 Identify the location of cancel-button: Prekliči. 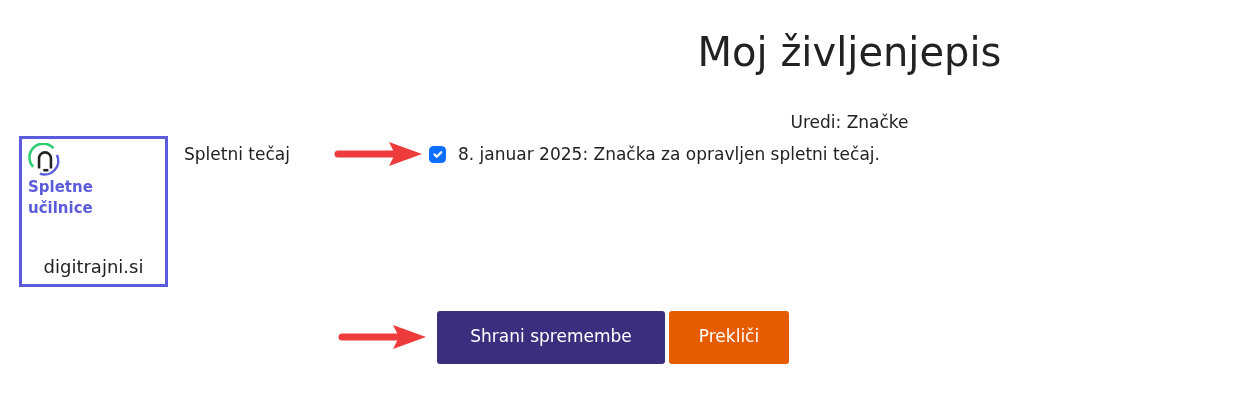
(729, 337).